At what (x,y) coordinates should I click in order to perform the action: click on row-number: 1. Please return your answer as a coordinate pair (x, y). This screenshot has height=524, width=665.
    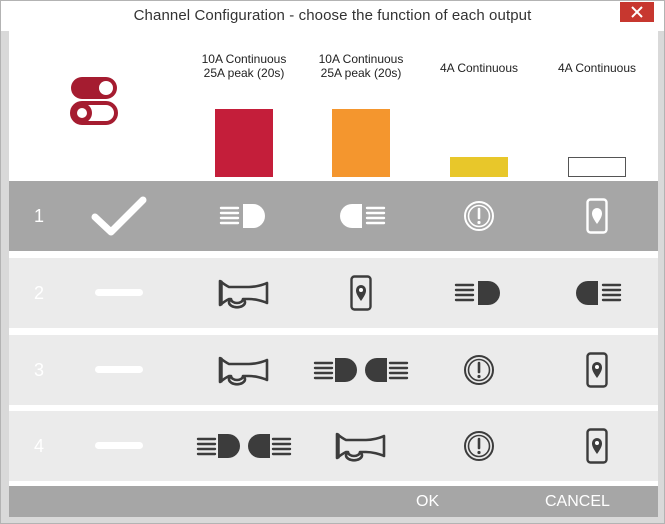
    Looking at the image, I should click on (39, 216).